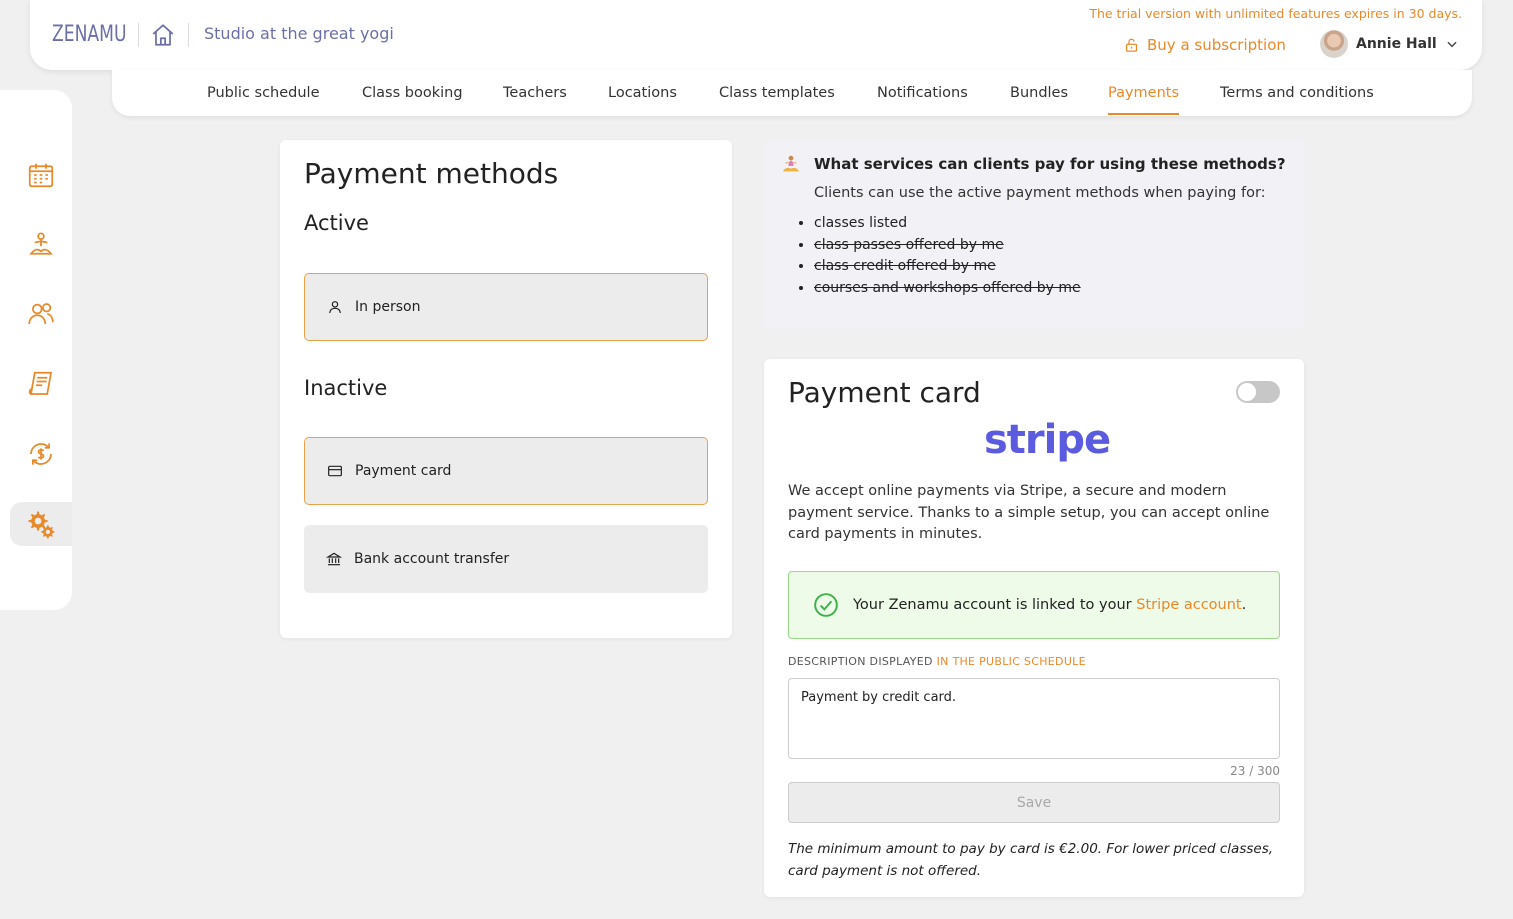 The image size is (1513, 919). Describe the element at coordinates (947, 288) in the screenshot. I see `list-item: courses and workshops offered by me` at that location.